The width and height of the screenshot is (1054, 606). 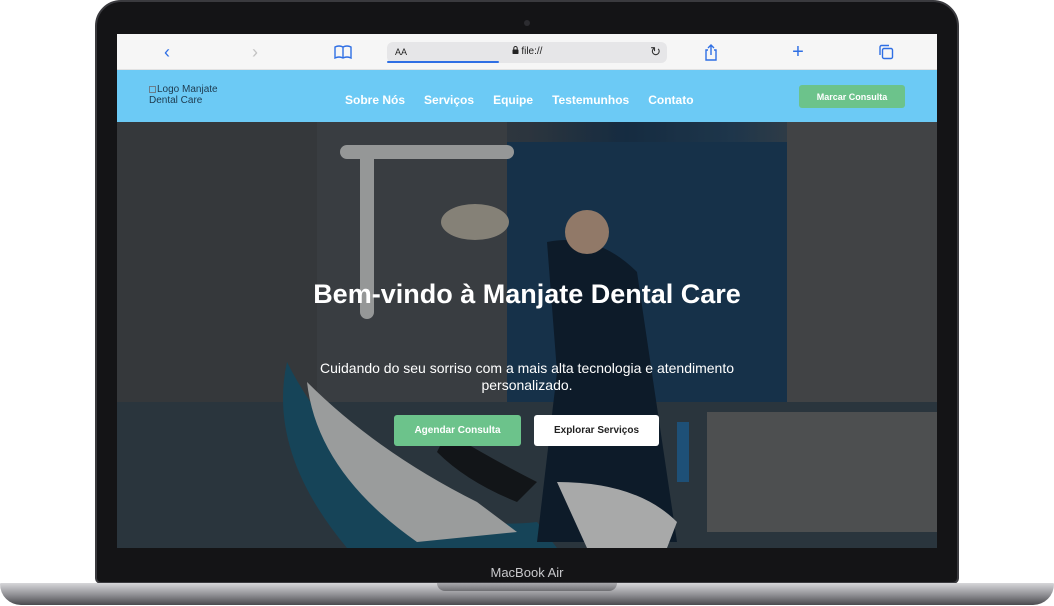 What do you see at coordinates (449, 100) in the screenshot?
I see `nav-link-servicos: Serviços` at bounding box center [449, 100].